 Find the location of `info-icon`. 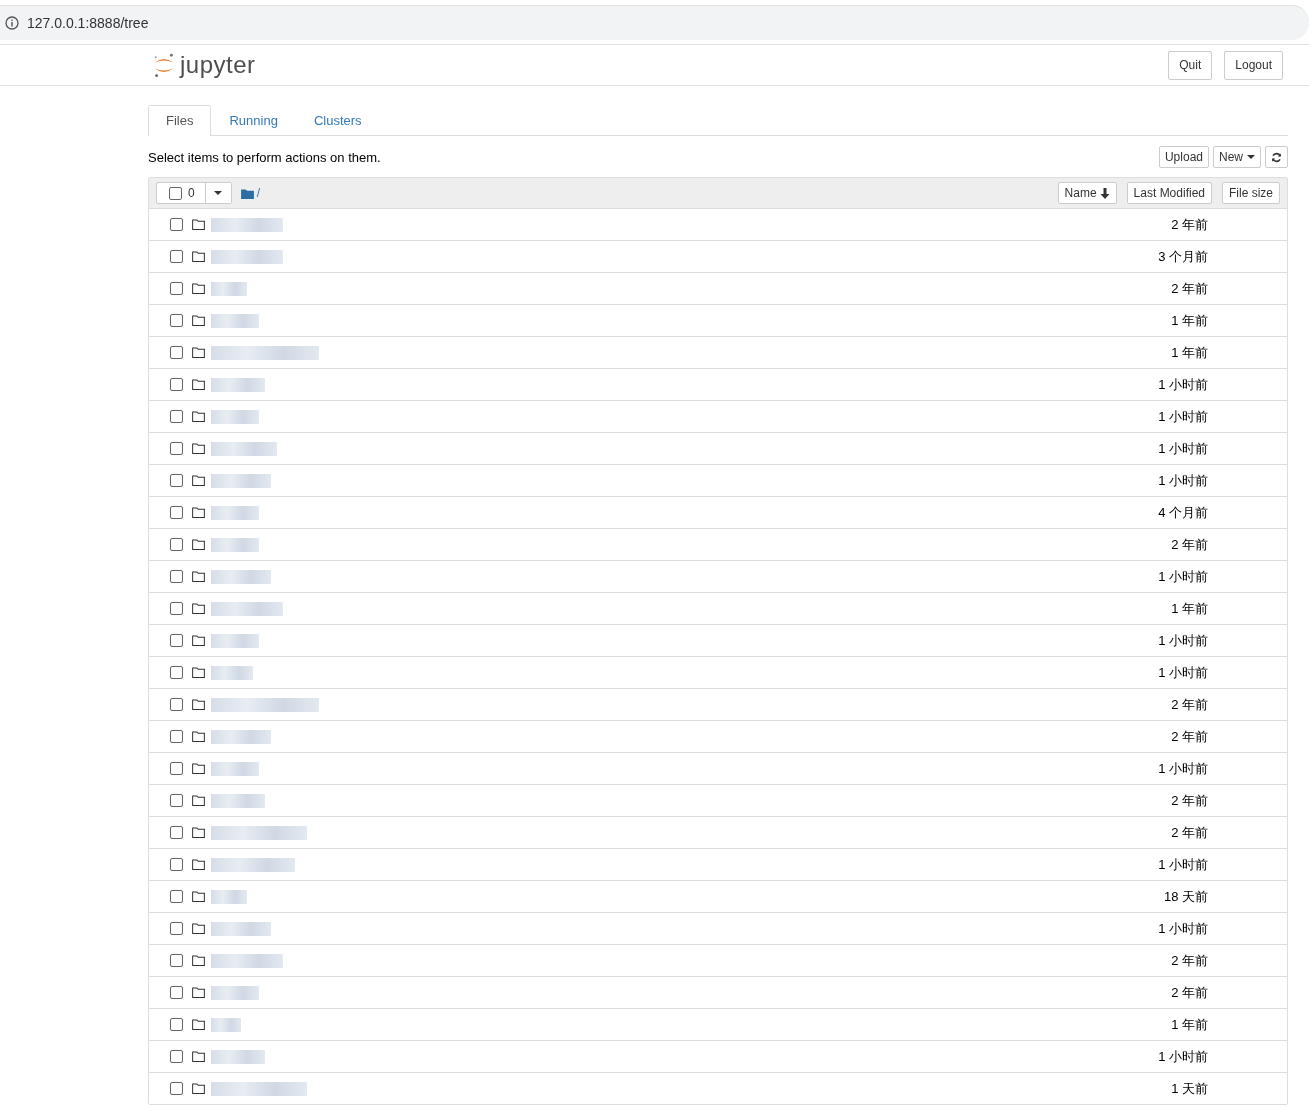

info-icon is located at coordinates (12, 23).